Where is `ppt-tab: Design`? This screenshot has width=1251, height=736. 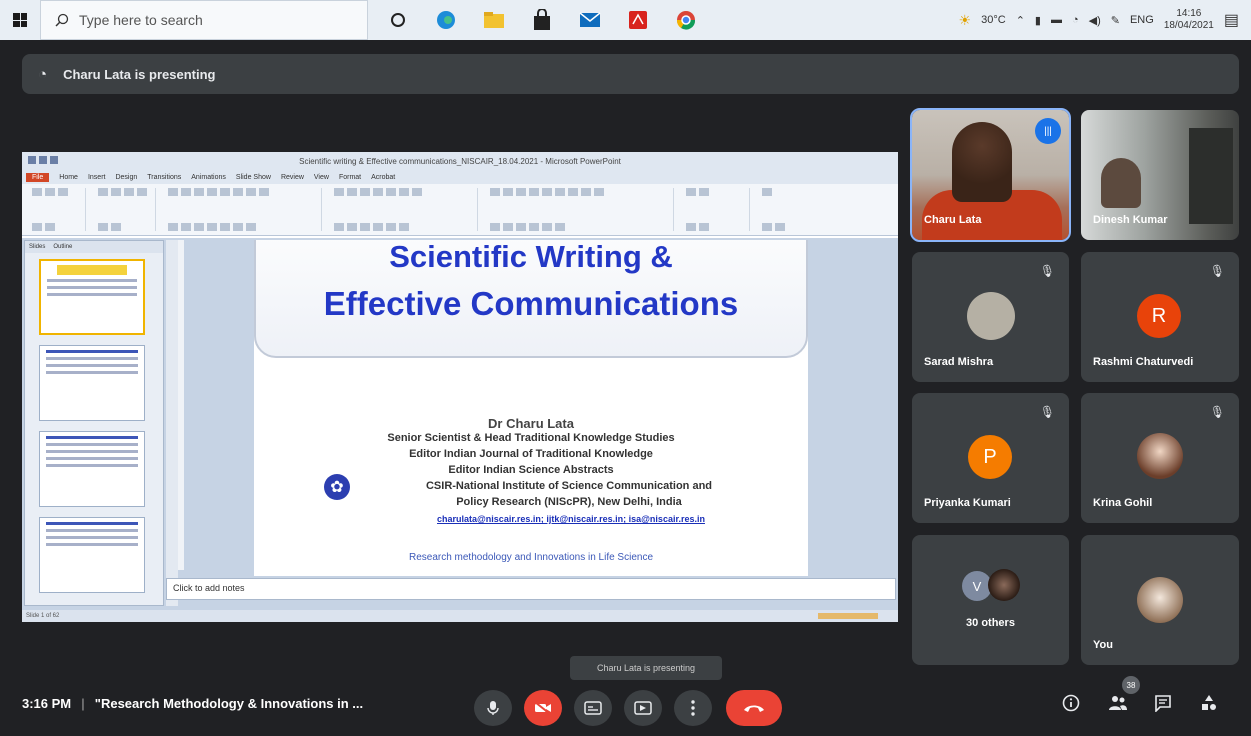 ppt-tab: Design is located at coordinates (126, 177).